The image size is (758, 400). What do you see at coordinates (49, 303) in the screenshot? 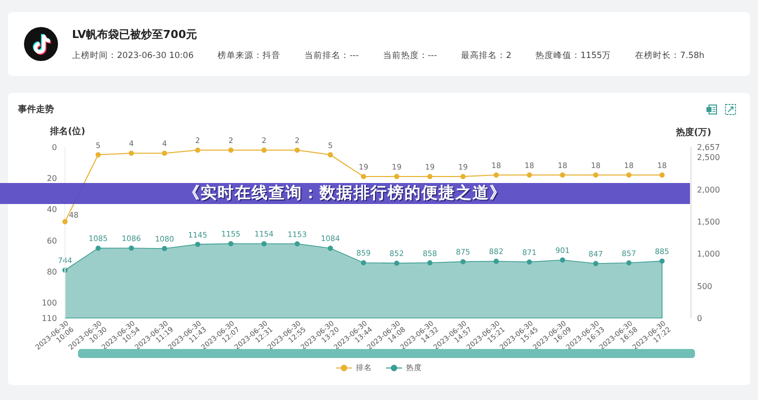
I see `axis-tick-label: 100` at bounding box center [49, 303].